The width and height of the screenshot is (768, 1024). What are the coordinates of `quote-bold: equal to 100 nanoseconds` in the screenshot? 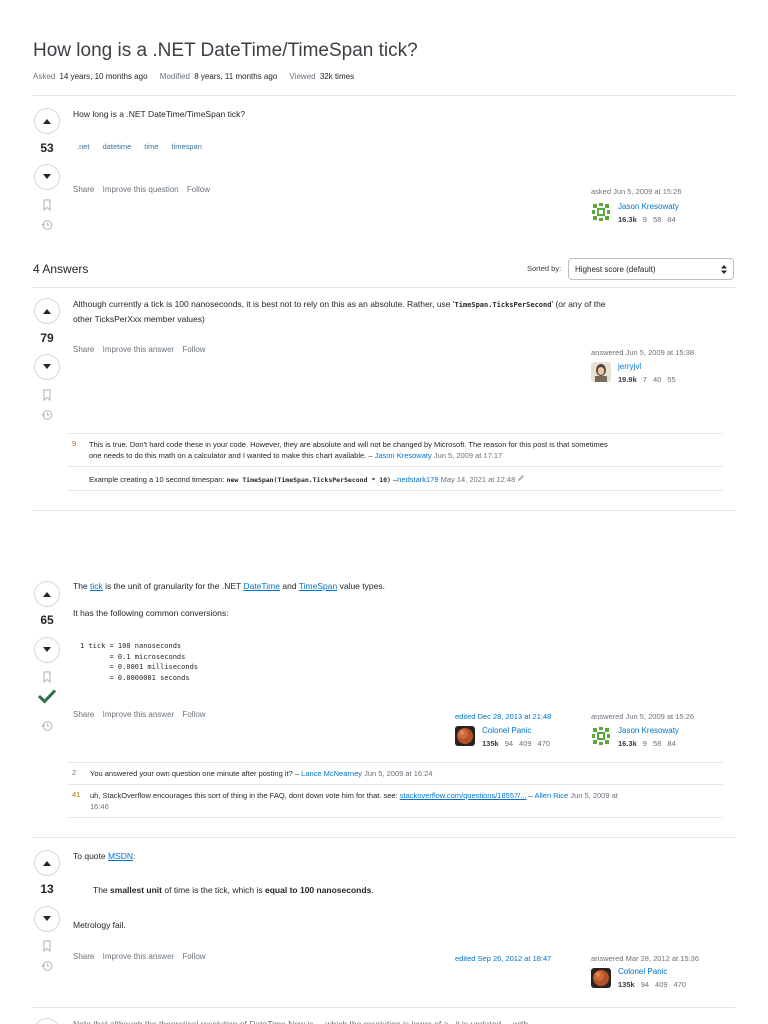 It's located at (318, 890).